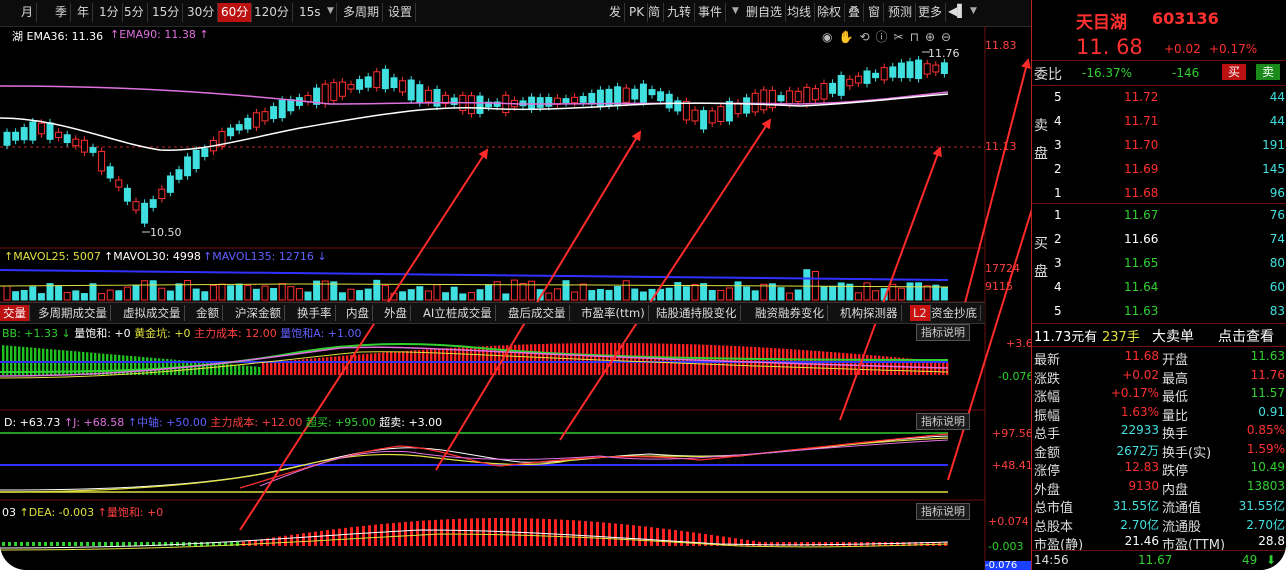 The width and height of the screenshot is (1286, 570). What do you see at coordinates (315, 313) in the screenshot?
I see `tab-turnover: 换手率` at bounding box center [315, 313].